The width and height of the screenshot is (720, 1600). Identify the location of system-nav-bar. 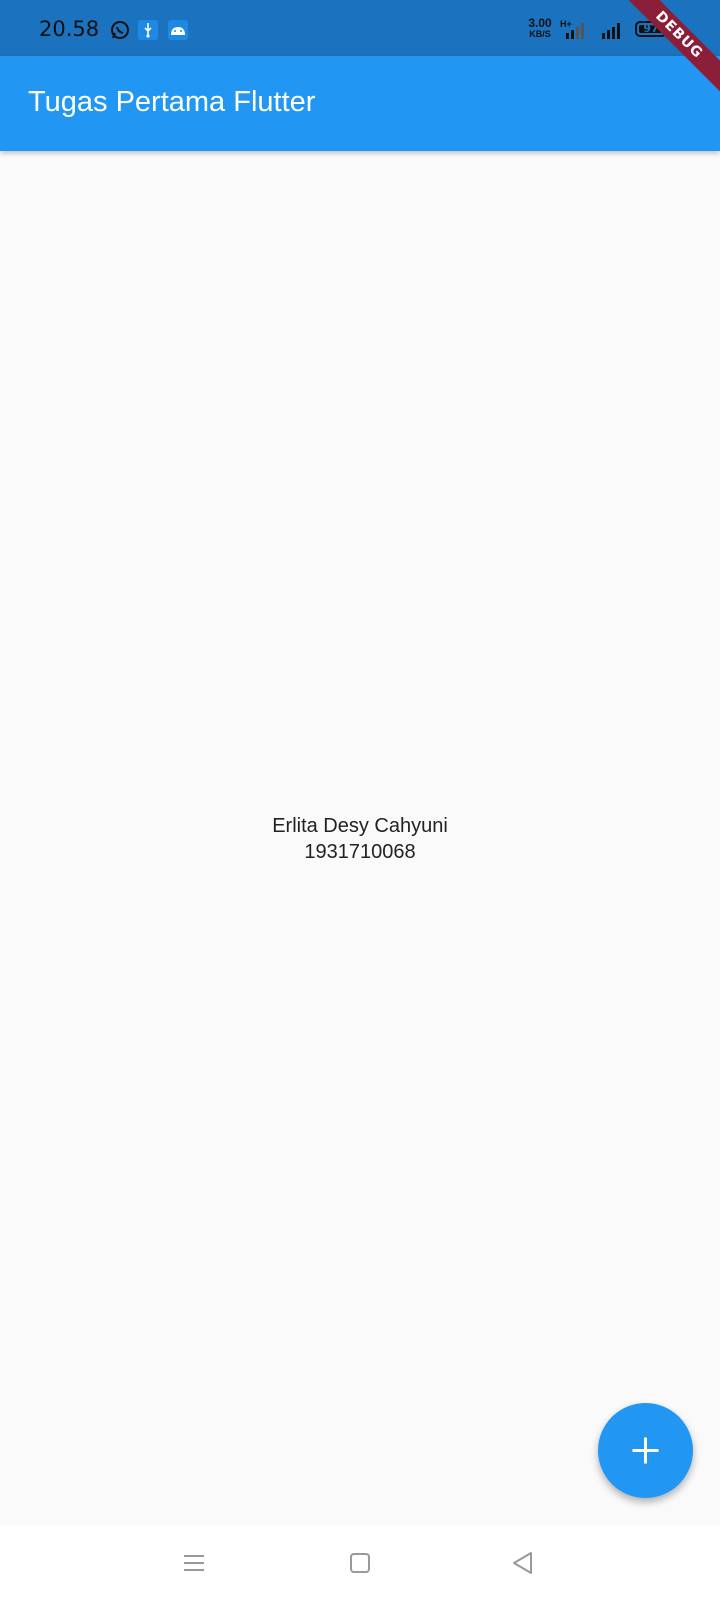
(360, 1562).